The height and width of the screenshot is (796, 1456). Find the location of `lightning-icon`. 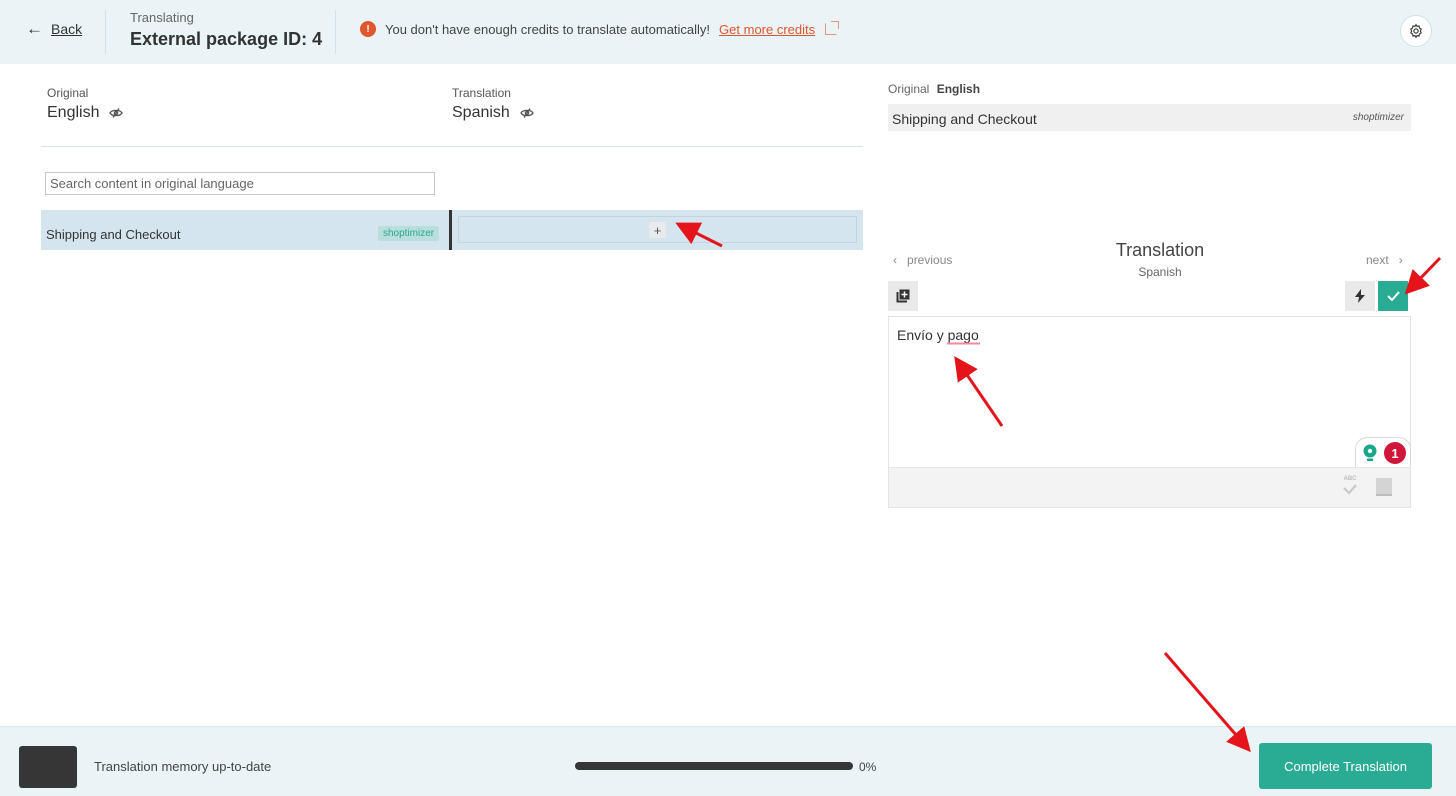

lightning-icon is located at coordinates (1360, 296).